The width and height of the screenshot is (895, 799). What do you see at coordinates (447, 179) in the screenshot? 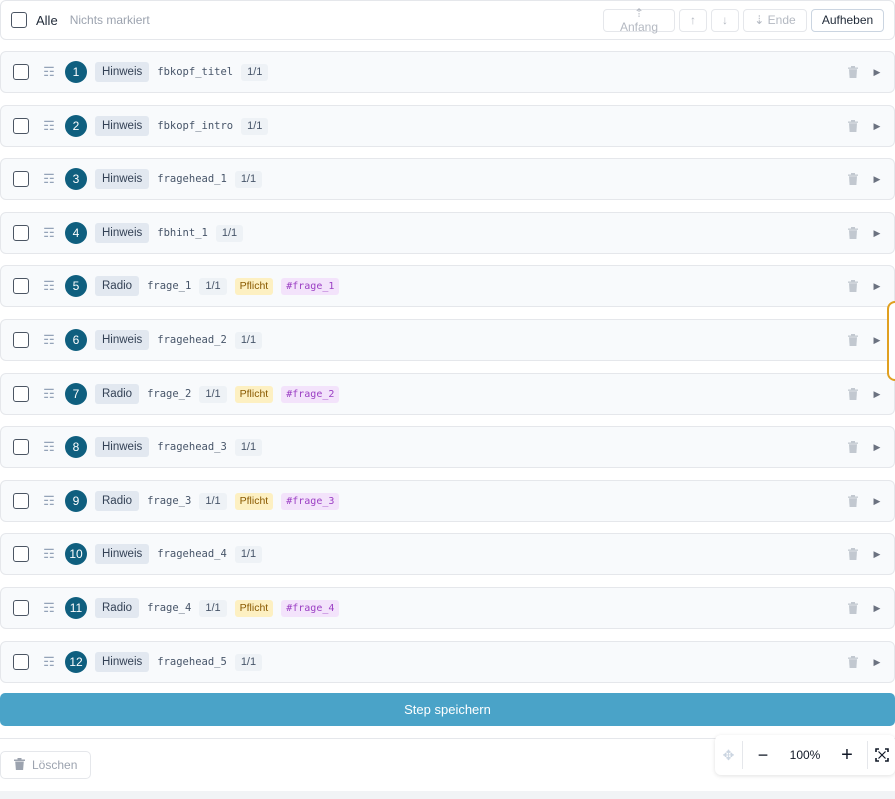
I see `list-item: ☶ 3 Hinweis fragehead_1 1/1 ▶` at bounding box center [447, 179].